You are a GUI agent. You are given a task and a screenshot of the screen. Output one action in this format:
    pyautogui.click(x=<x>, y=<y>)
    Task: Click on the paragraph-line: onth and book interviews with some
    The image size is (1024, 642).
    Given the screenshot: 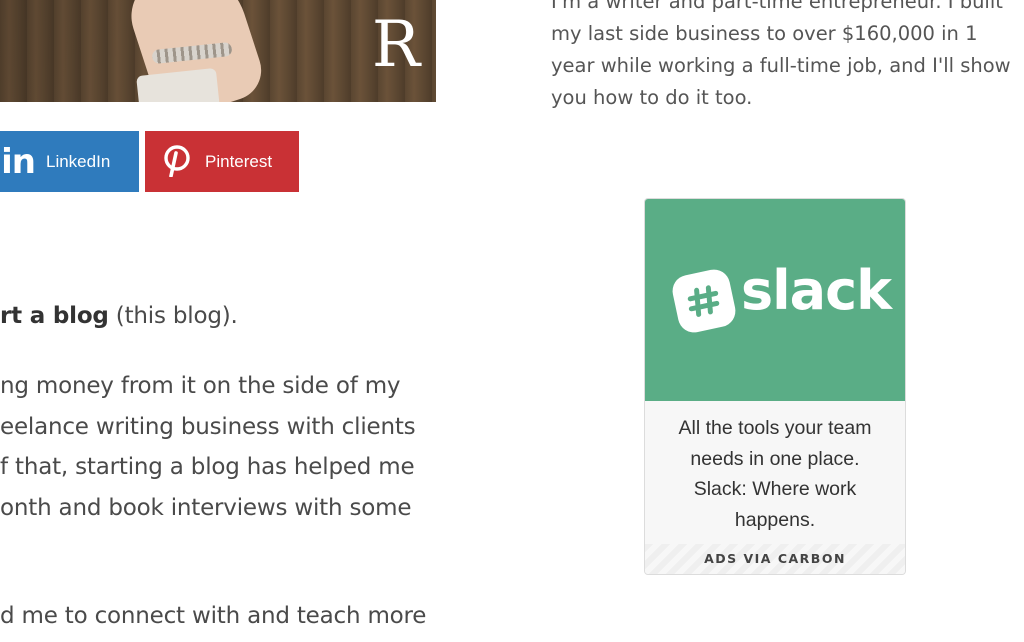 What is the action you would take?
    pyautogui.click(x=206, y=507)
    